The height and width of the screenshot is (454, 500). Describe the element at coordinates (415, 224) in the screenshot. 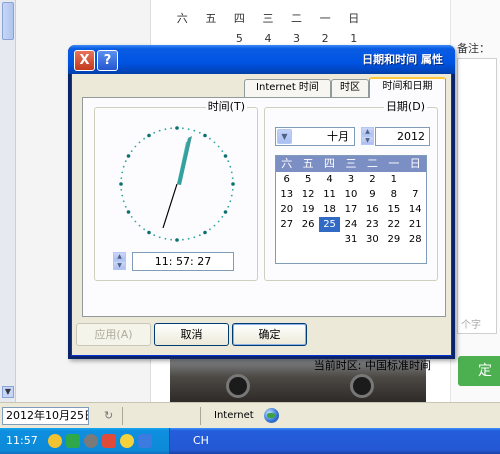

I see `calendar-day: 21` at that location.